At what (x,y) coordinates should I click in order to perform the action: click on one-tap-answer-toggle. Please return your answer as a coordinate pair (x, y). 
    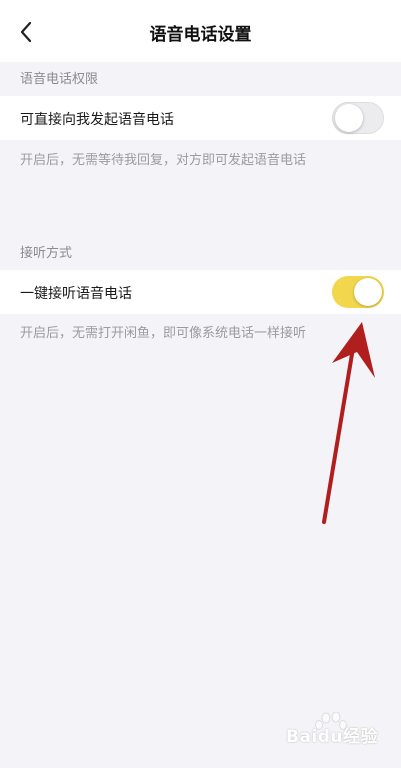
    Looking at the image, I should click on (358, 292).